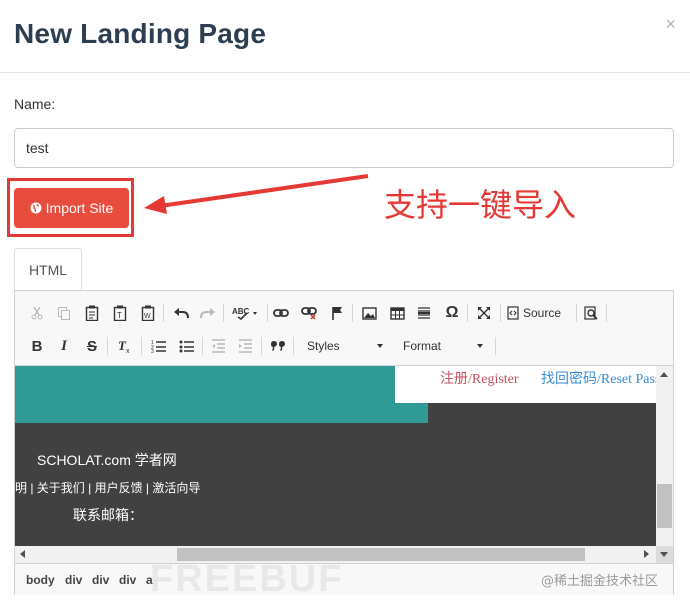 This screenshot has width=690, height=604. I want to click on cut-icon, so click(37, 313).